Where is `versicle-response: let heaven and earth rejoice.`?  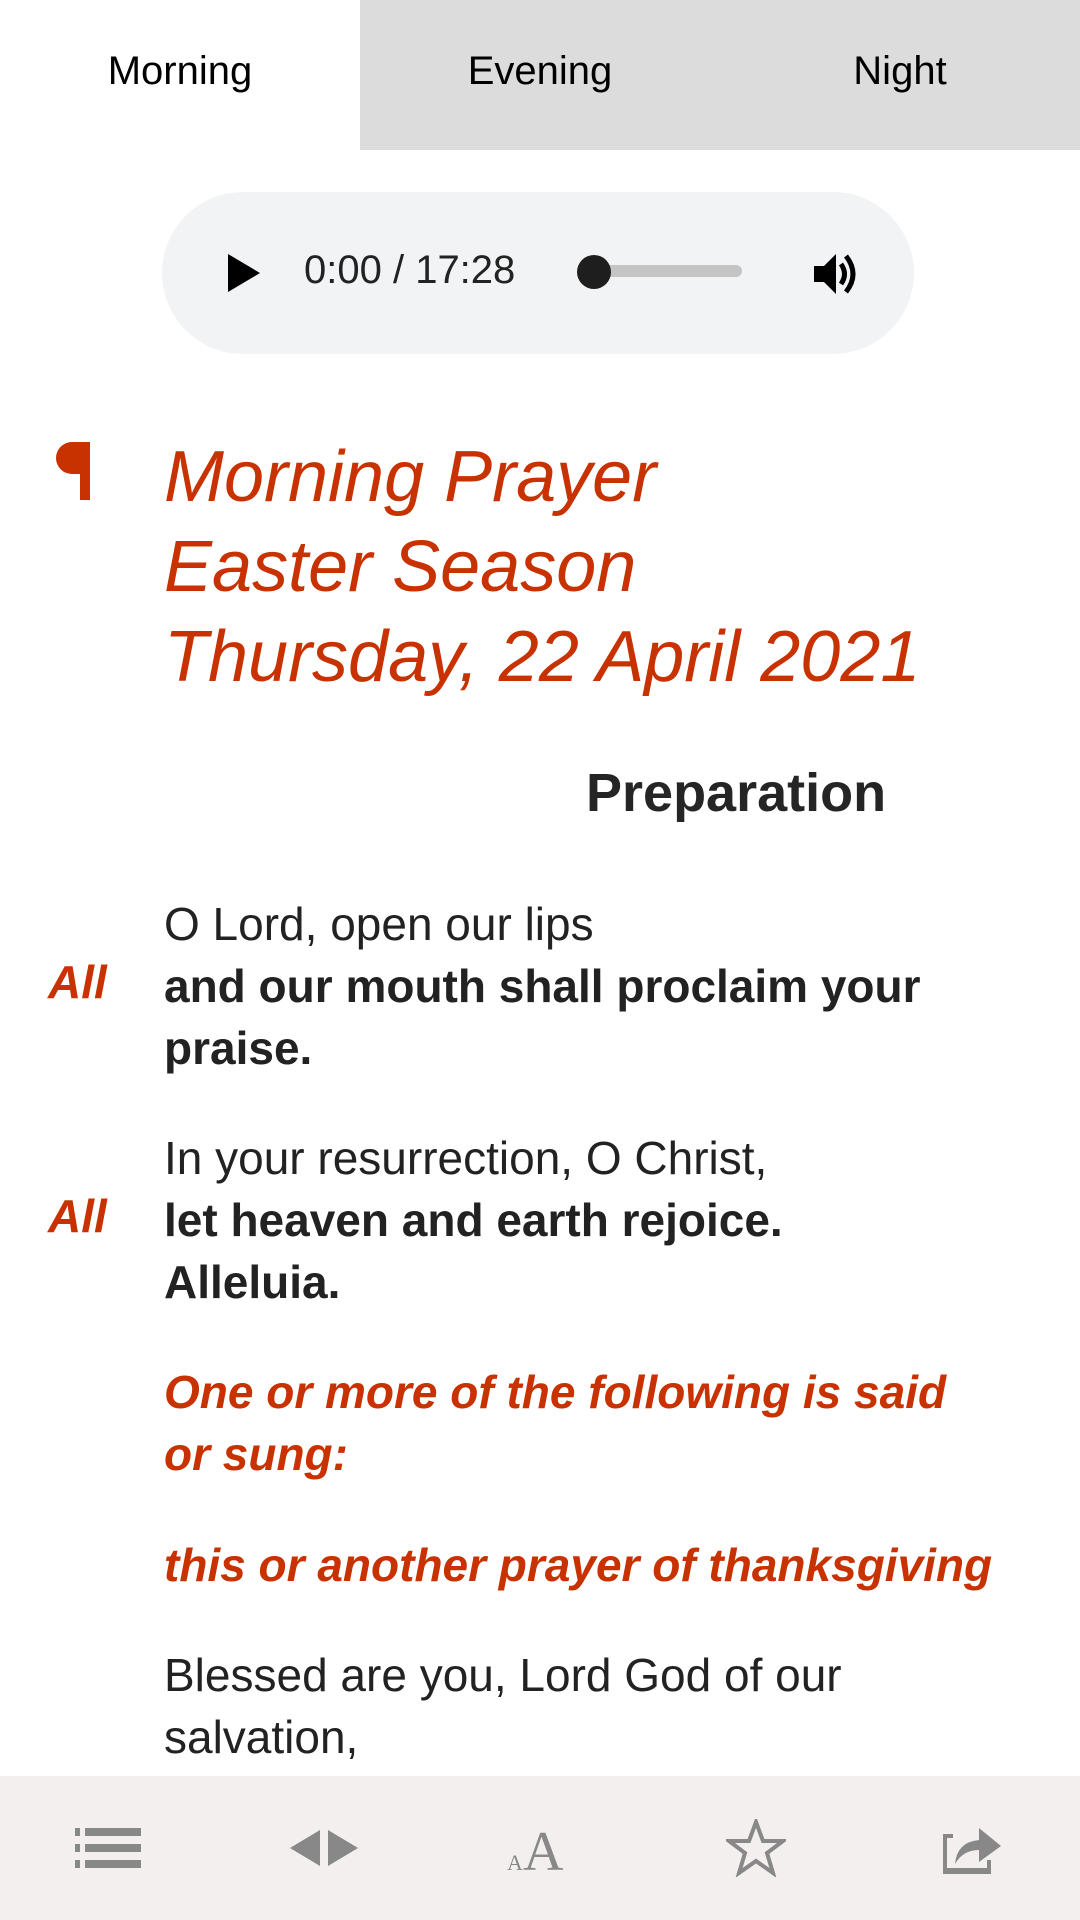 versicle-response: let heaven and earth rejoice. is located at coordinates (473, 1220).